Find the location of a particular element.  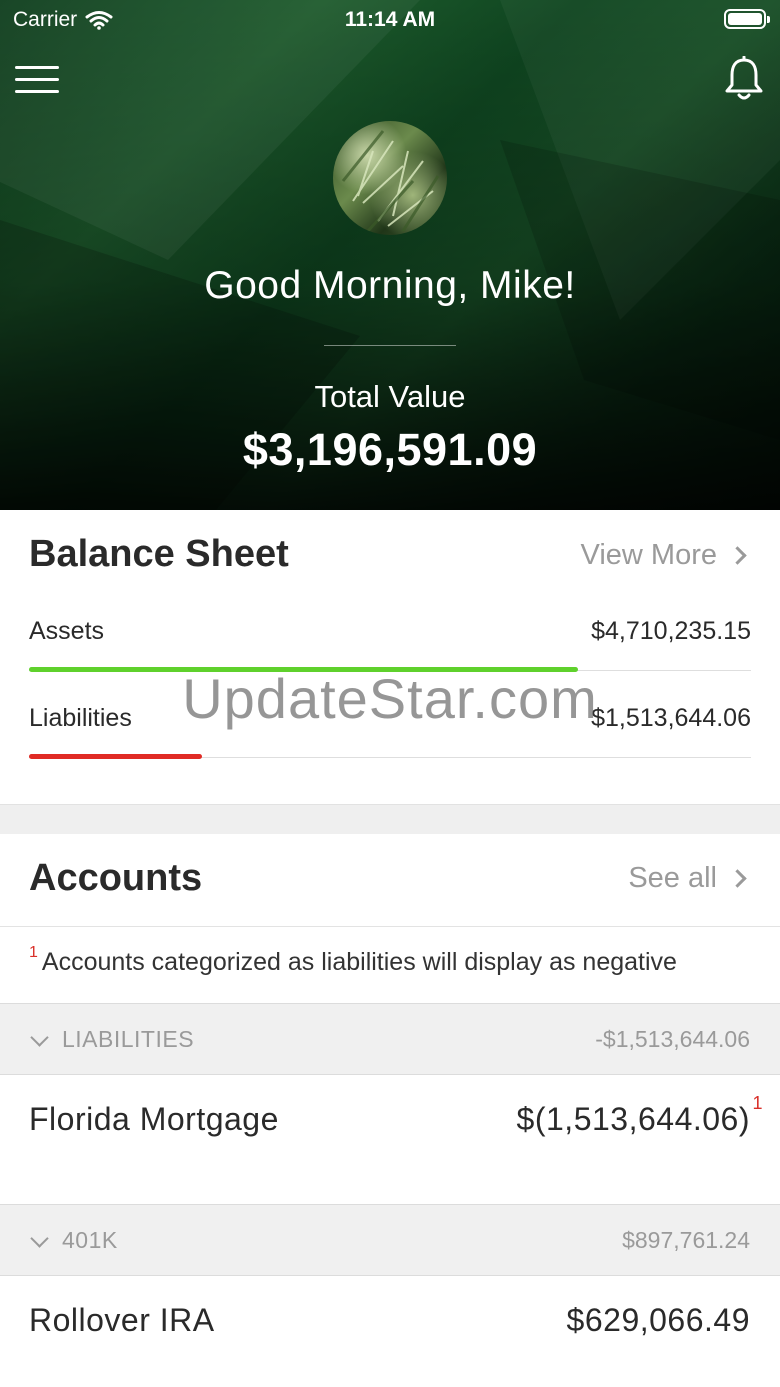

clock: 11:14 AM is located at coordinates (390, 19).